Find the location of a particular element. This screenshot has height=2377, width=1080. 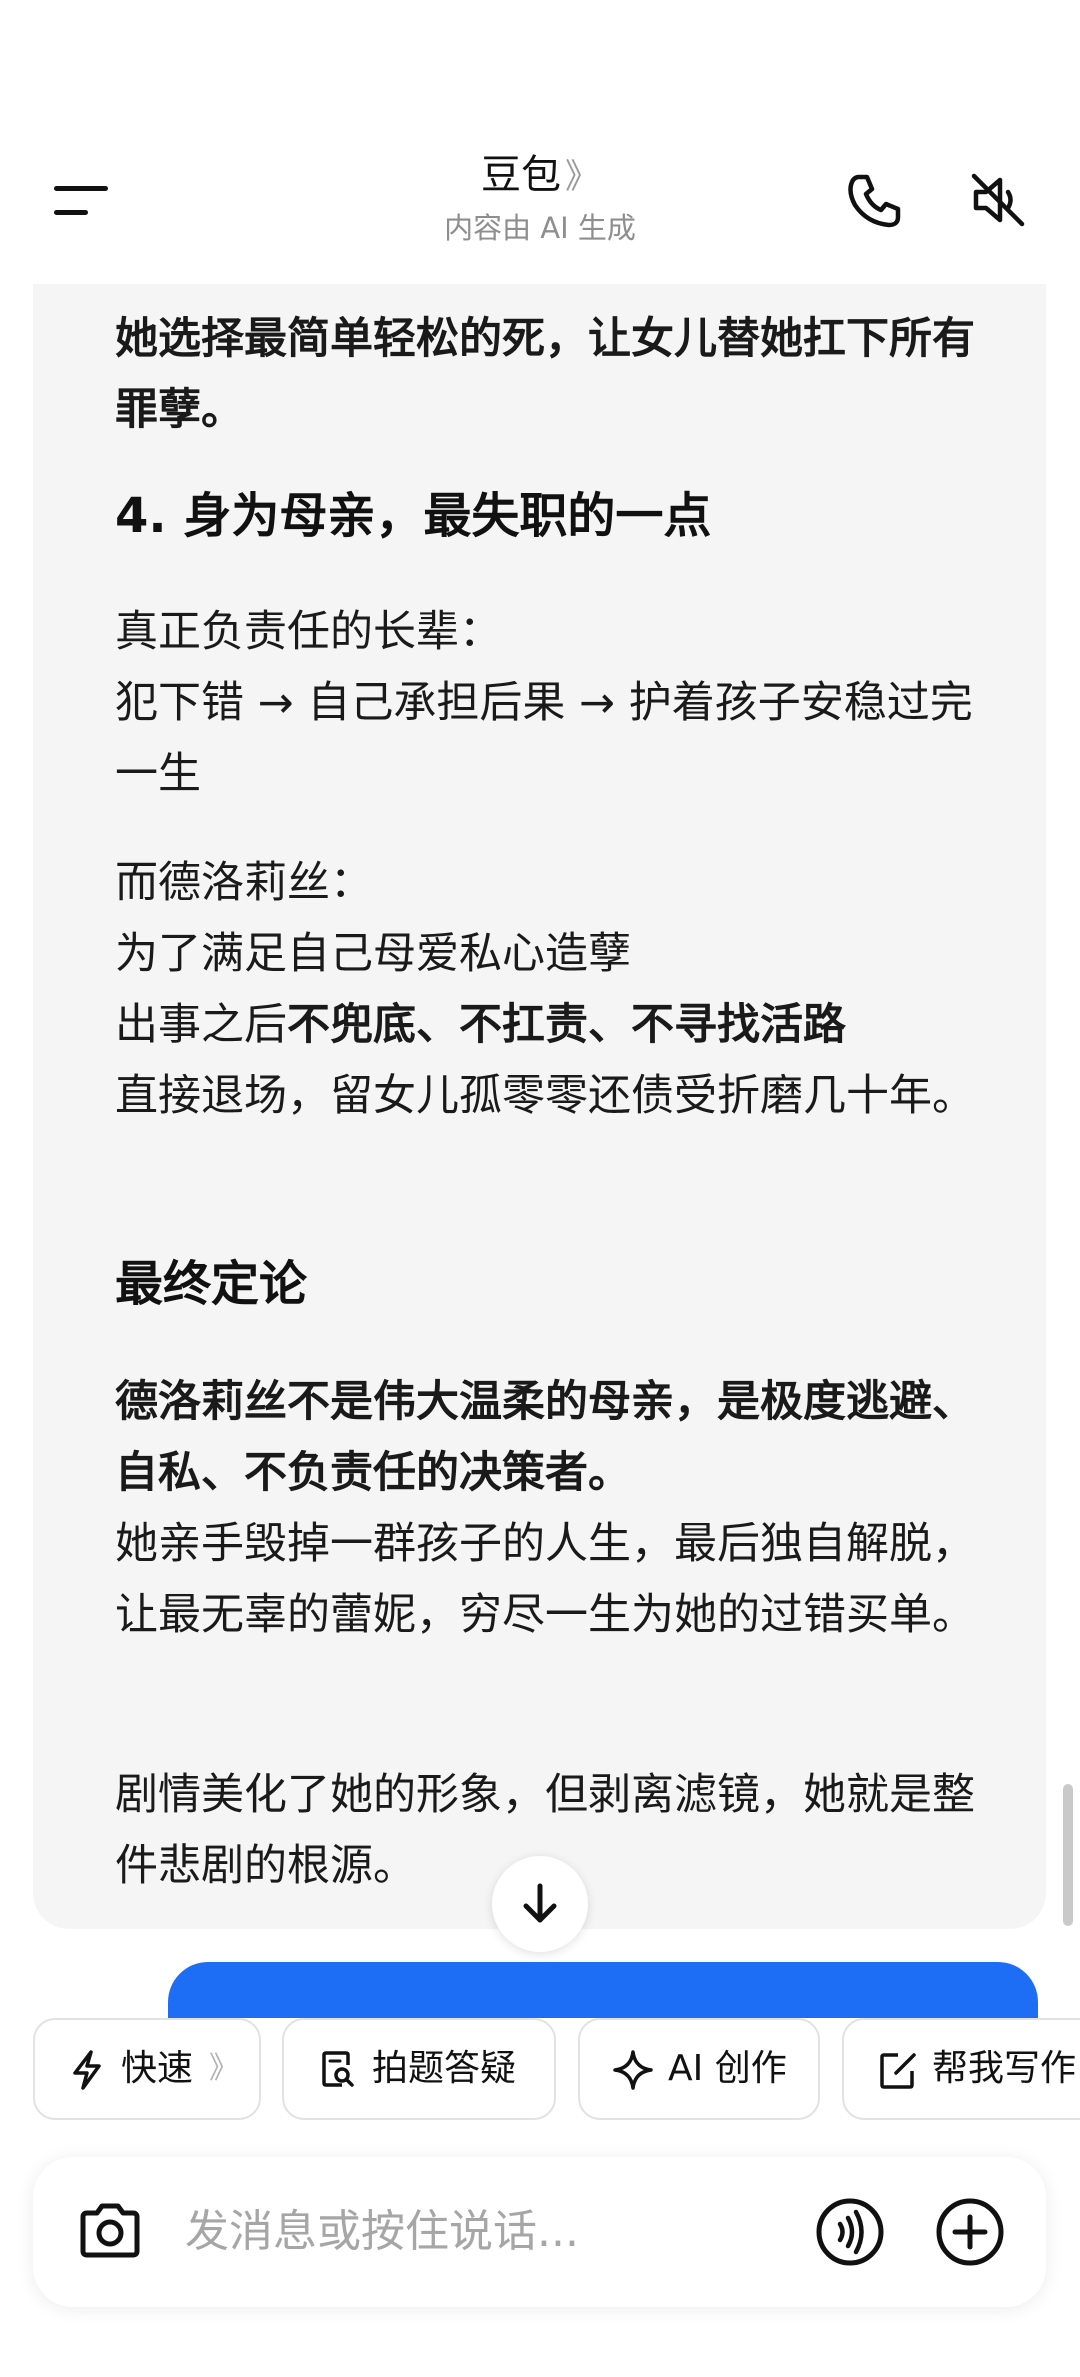

quick-action-label: AI 创作 is located at coordinates (727, 2068).